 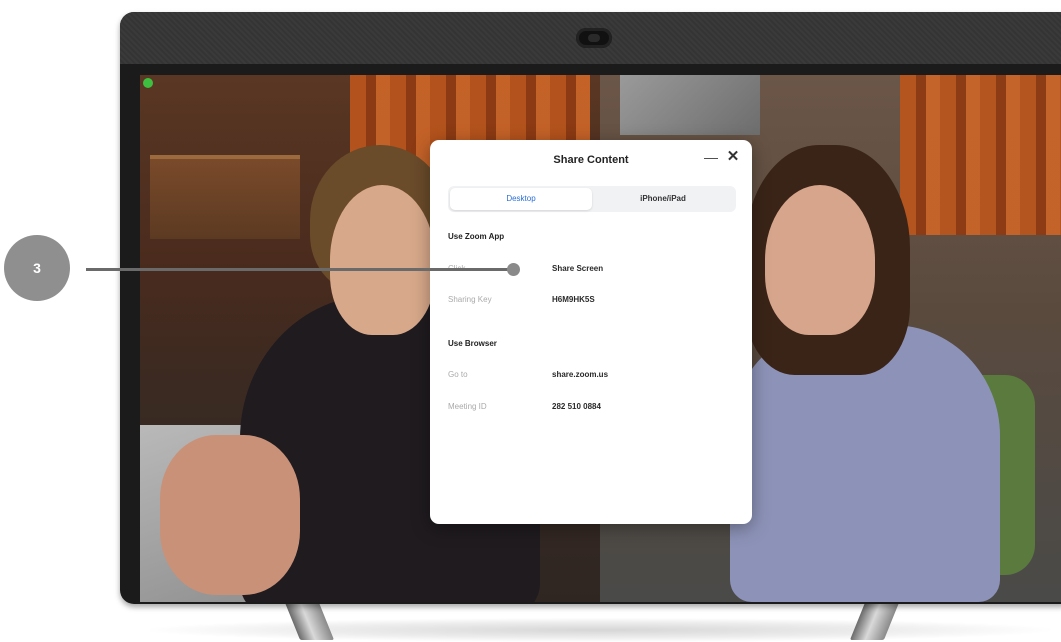 What do you see at coordinates (521, 199) in the screenshot?
I see `tab-desktop: Desktop` at bounding box center [521, 199].